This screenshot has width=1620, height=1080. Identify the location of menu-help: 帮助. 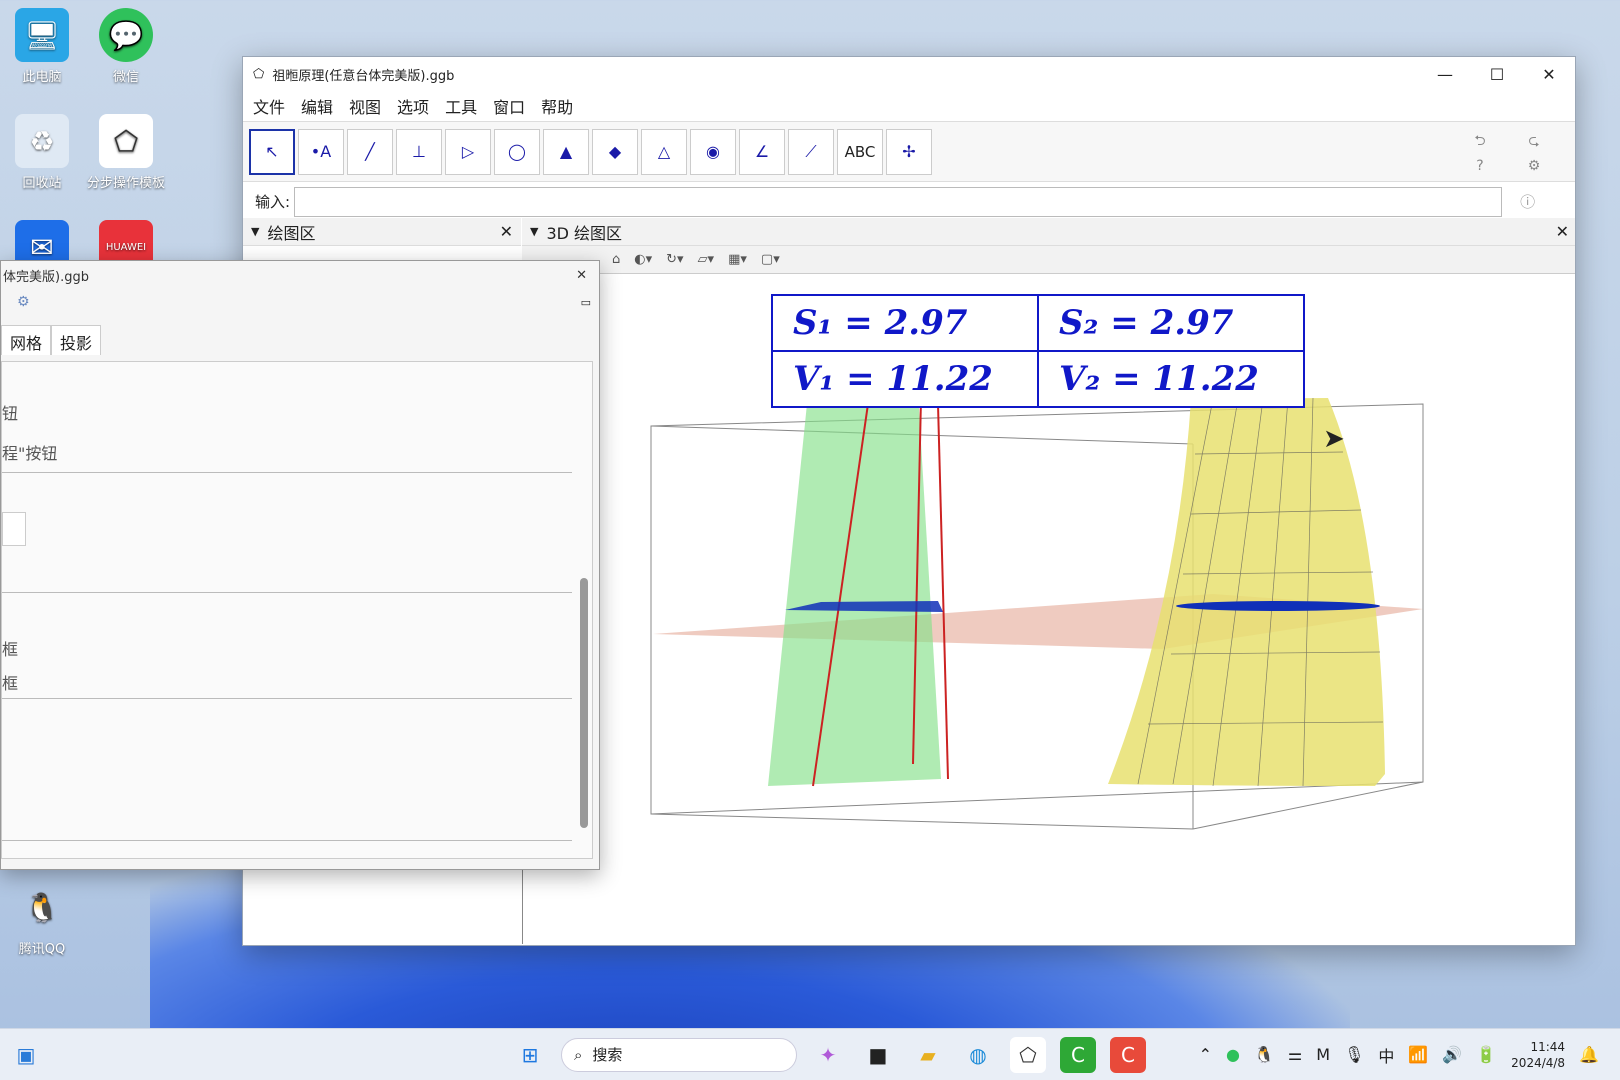
(557, 106).